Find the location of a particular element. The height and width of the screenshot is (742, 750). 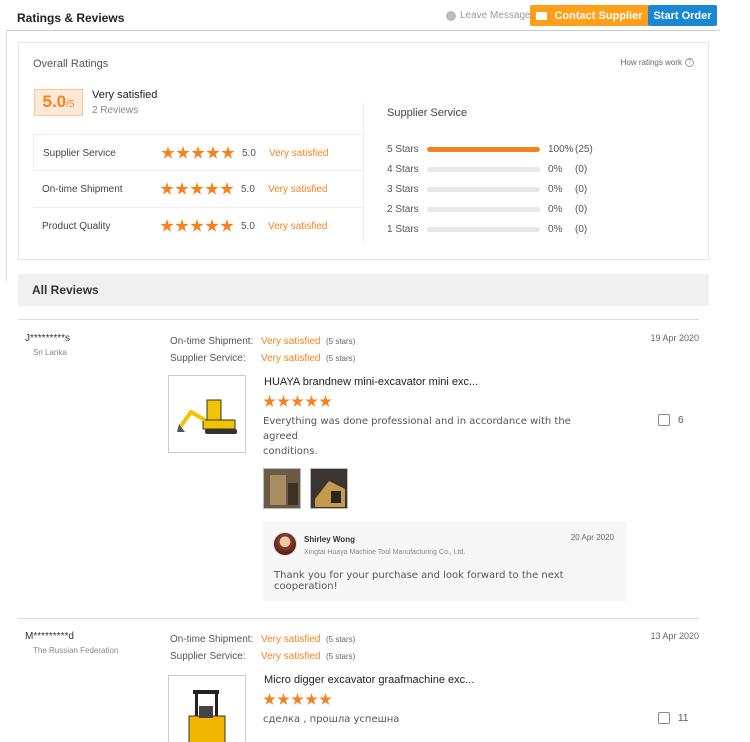

distribution-row: 4 Stars 0% (0) is located at coordinates (496, 169).